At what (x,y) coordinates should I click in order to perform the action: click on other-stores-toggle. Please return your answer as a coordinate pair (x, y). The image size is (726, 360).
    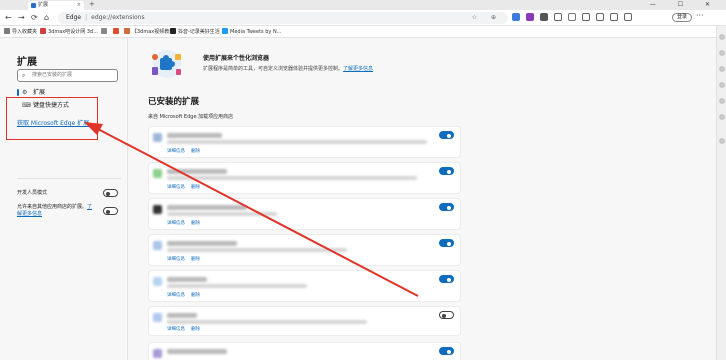
    Looking at the image, I should click on (110, 211).